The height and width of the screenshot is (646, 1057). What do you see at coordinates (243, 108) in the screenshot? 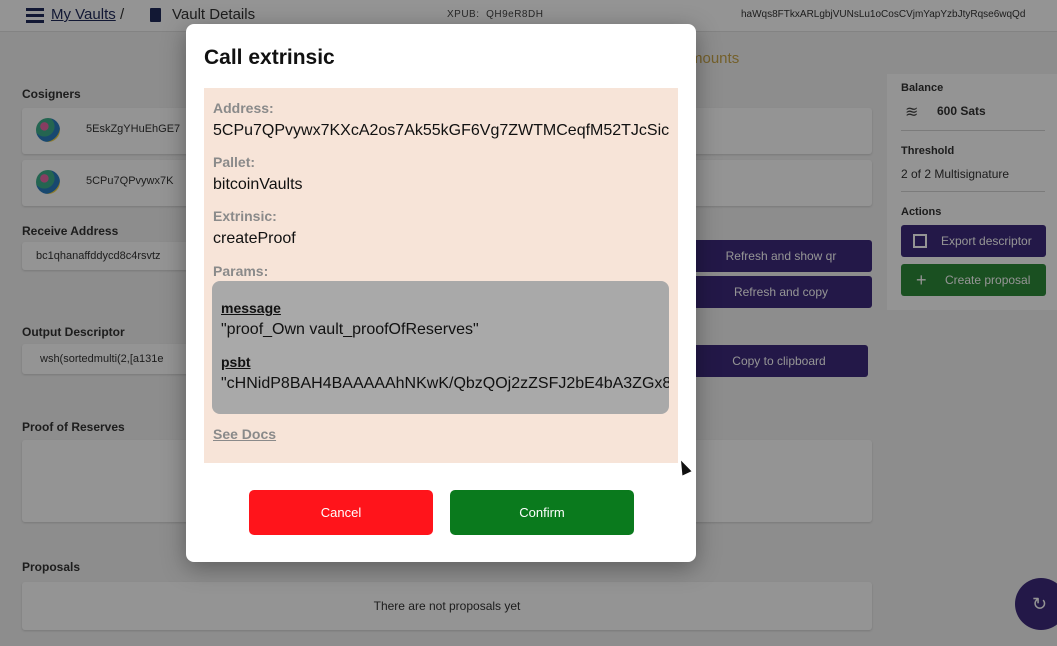
I see `address-label: Address:` at bounding box center [243, 108].